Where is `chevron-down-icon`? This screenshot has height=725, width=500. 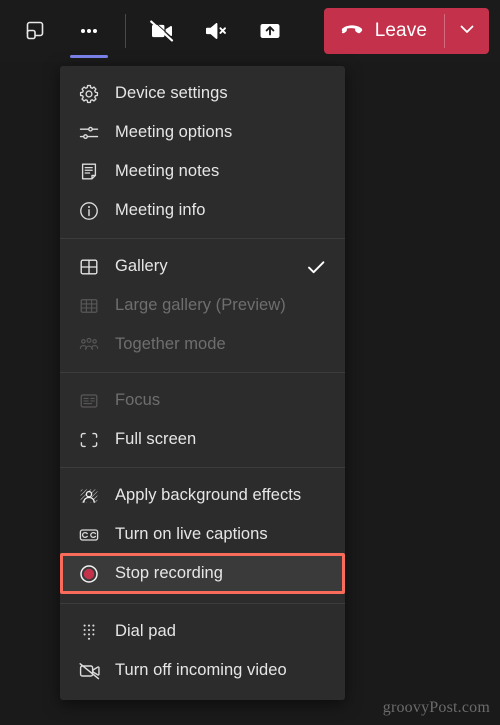 chevron-down-icon is located at coordinates (467, 31).